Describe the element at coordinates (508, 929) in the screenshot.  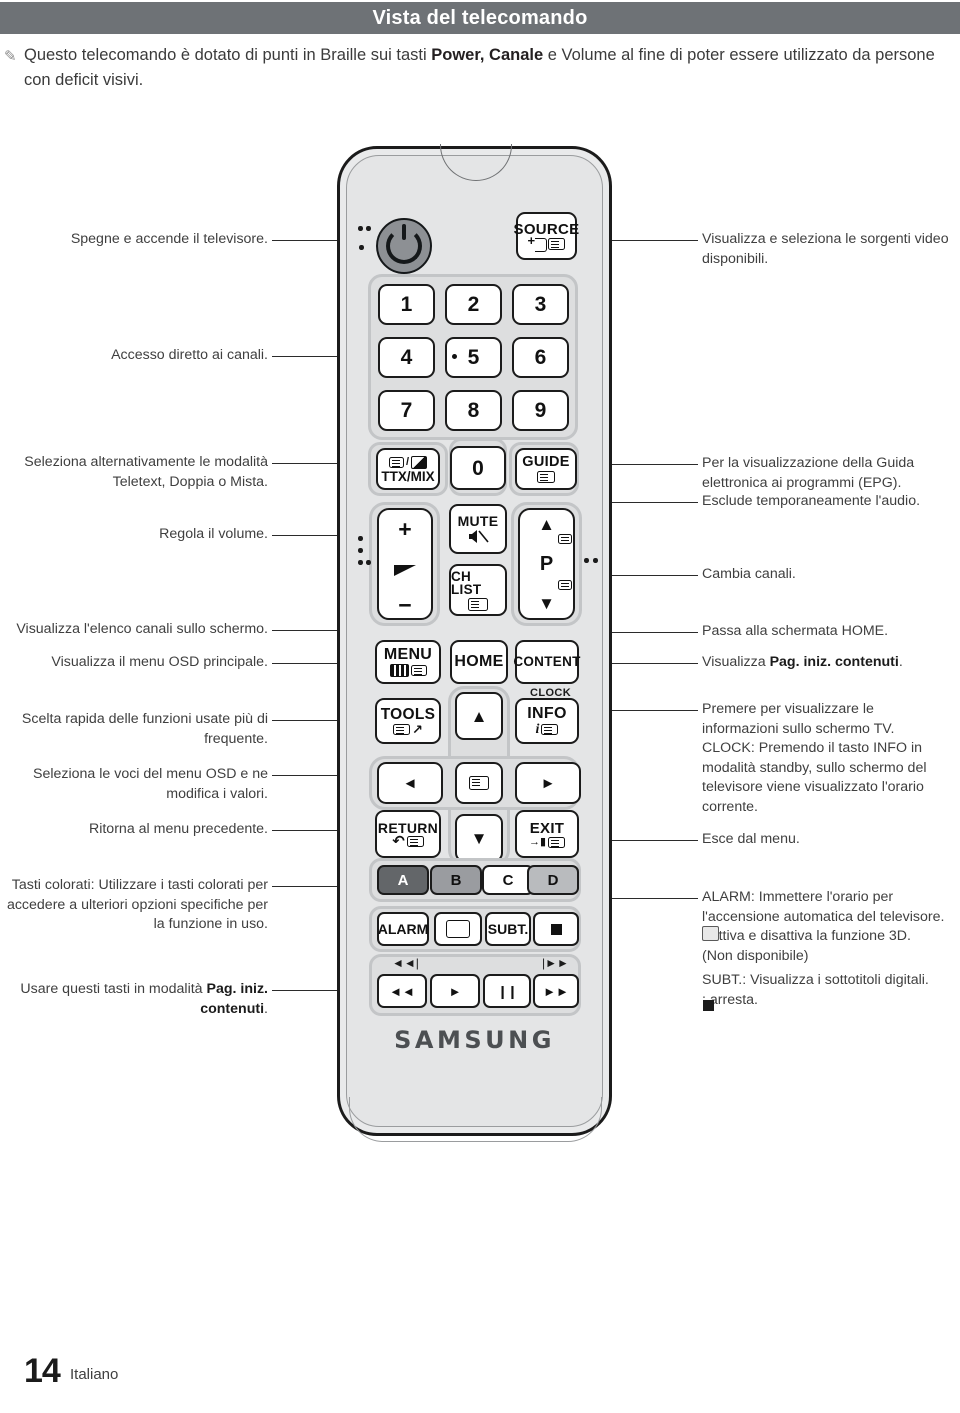
I see `subtitle-button: SUBT.` at that location.